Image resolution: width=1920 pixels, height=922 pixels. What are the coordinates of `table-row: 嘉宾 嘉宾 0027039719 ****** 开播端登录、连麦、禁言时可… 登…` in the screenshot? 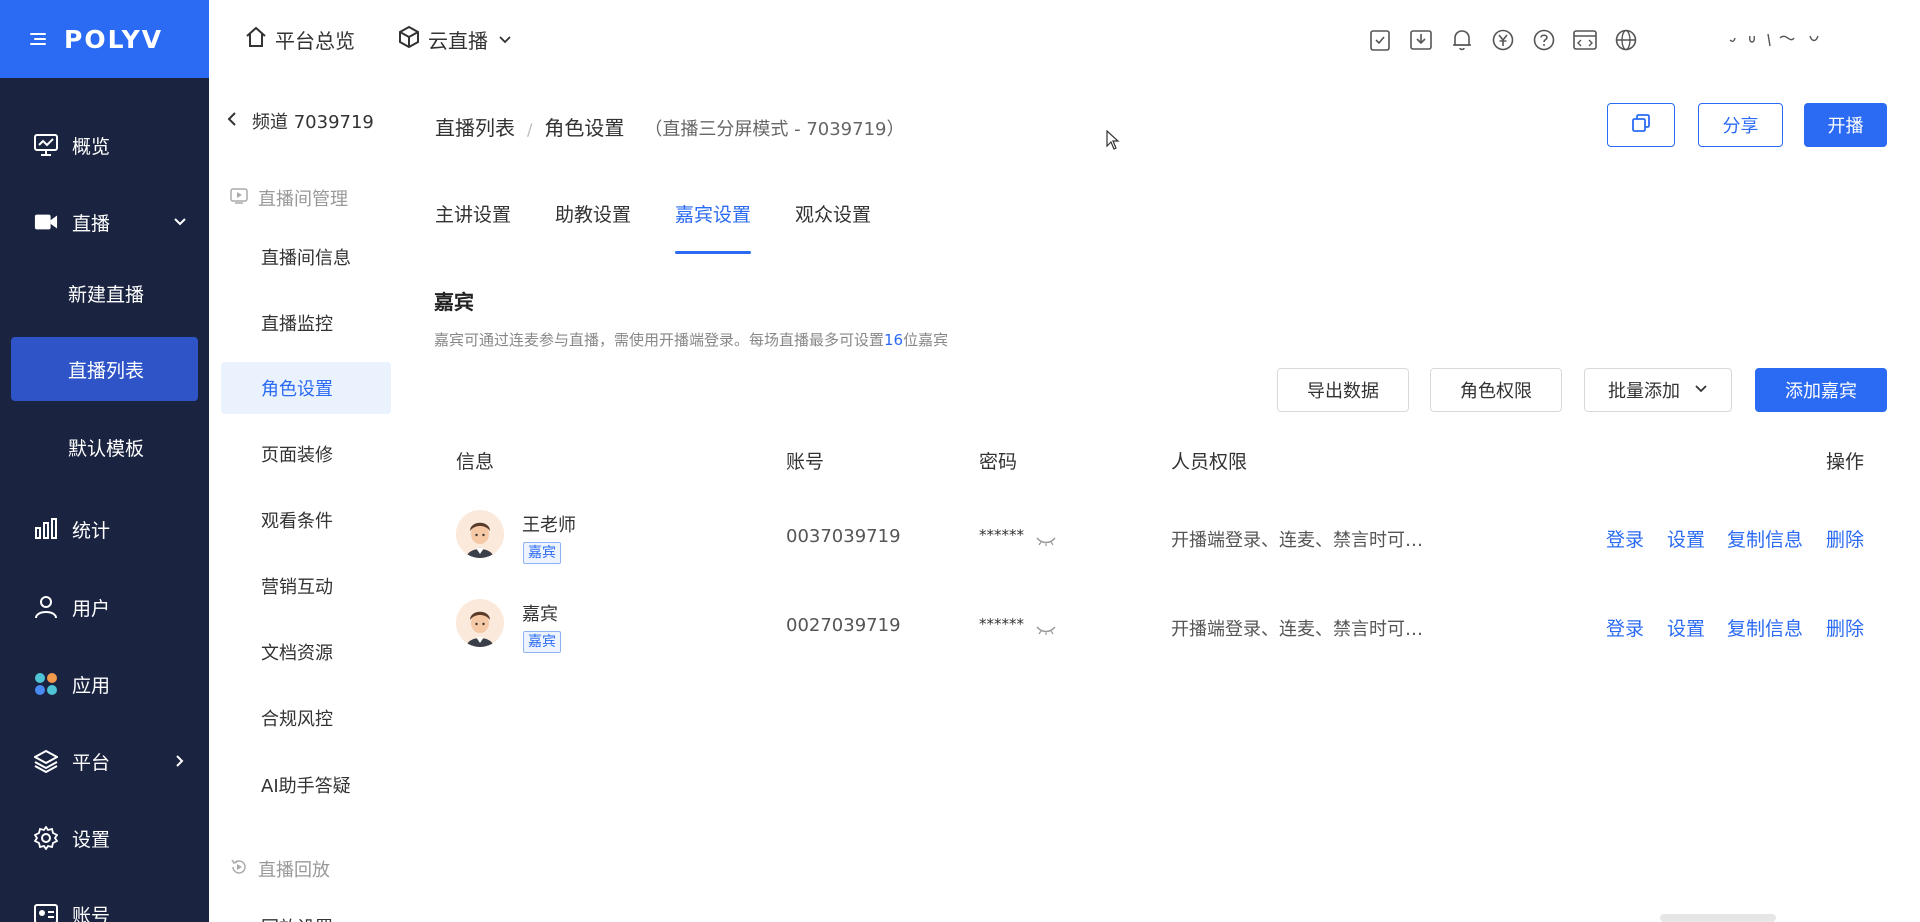 It's located at (1161, 624).